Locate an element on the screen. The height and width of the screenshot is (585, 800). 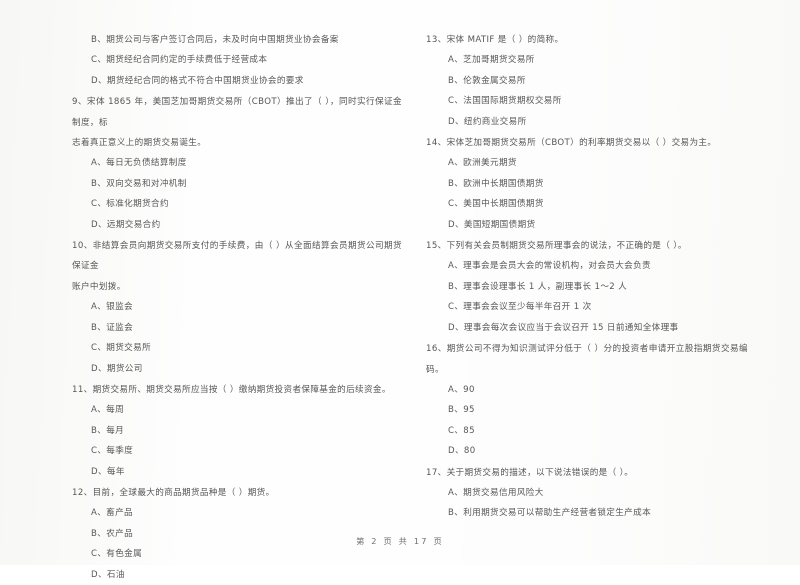
option-item: D、80 is located at coordinates (462, 451).